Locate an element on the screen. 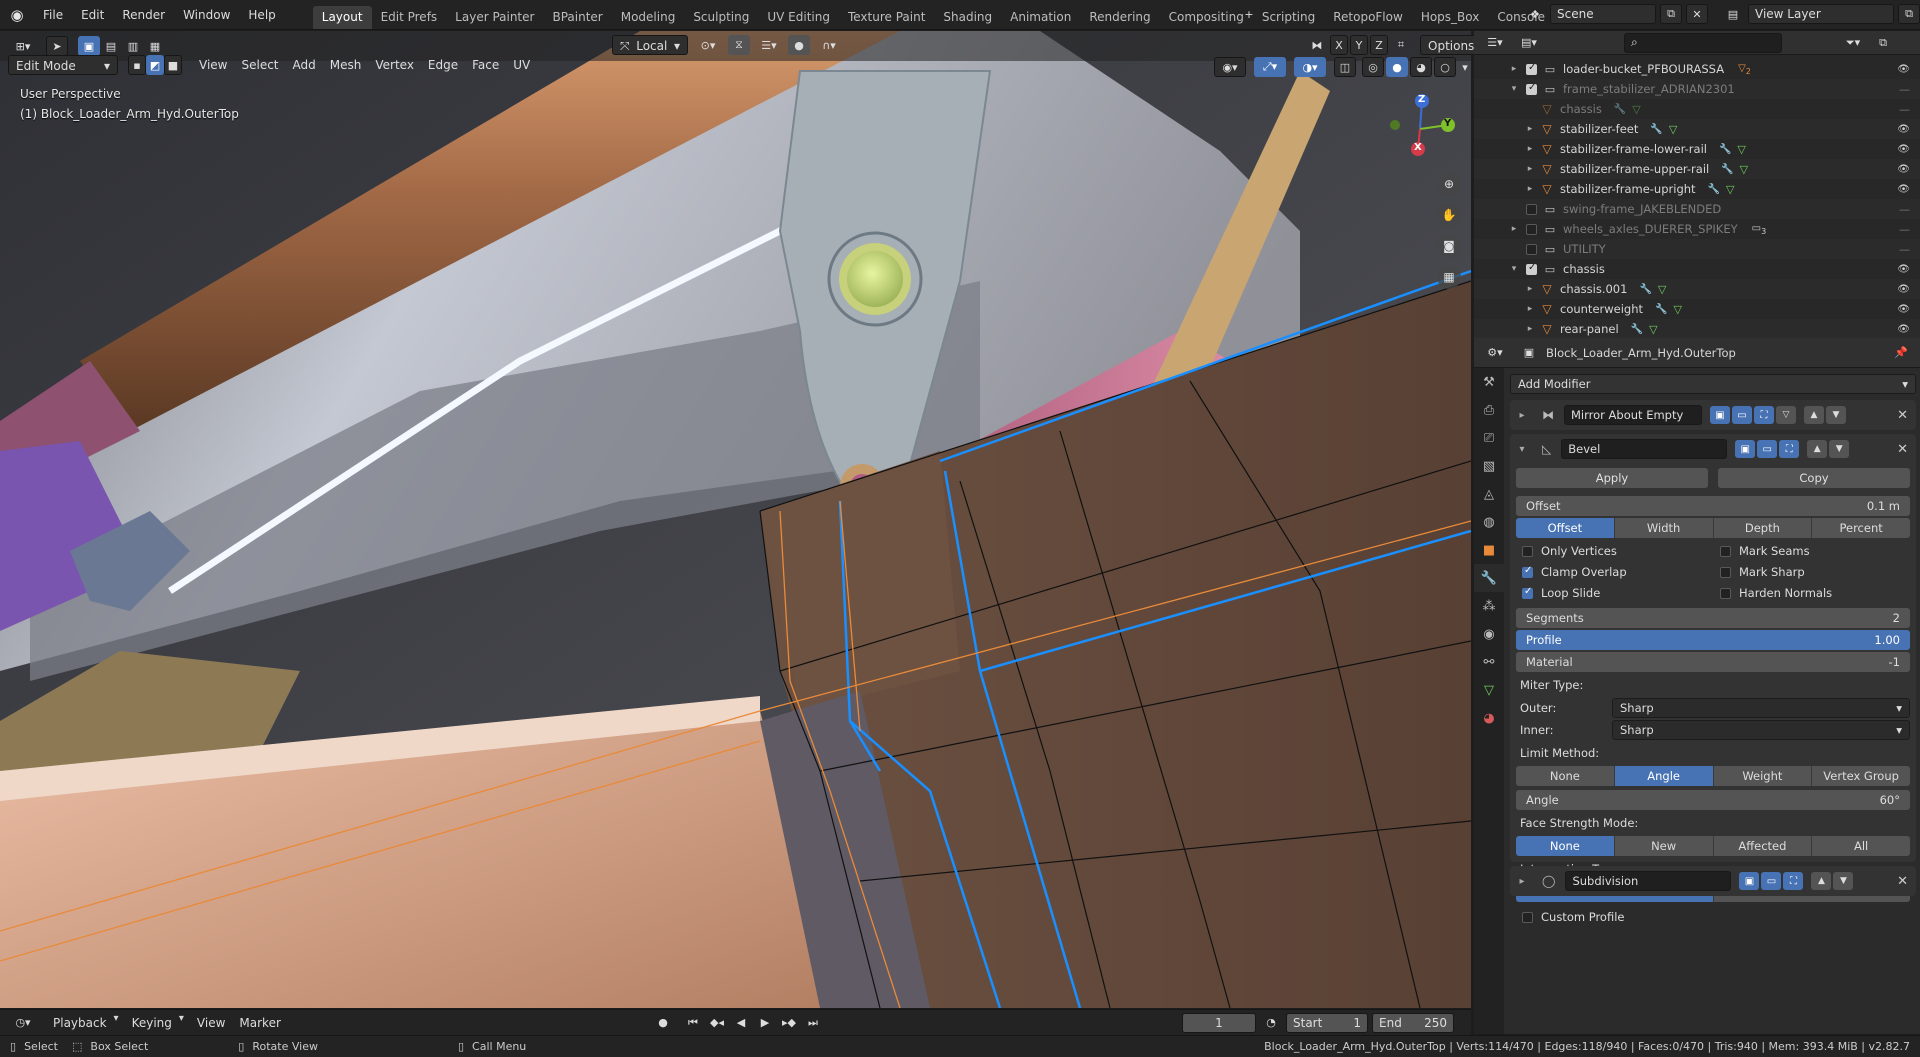 Image resolution: width=1920 pixels, height=1057 pixels. xray-icon: ◫ is located at coordinates (1345, 67).